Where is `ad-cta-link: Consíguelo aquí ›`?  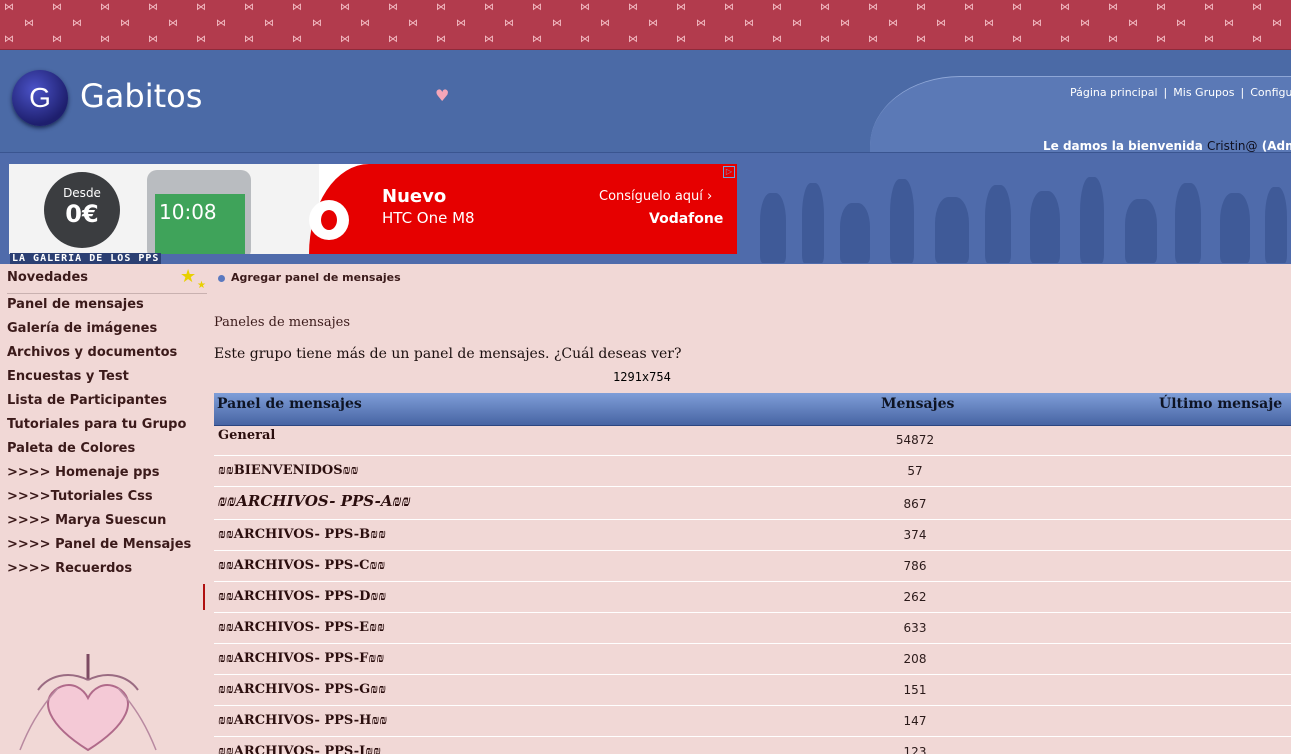
ad-cta-link: Consíguelo aquí › is located at coordinates (655, 196).